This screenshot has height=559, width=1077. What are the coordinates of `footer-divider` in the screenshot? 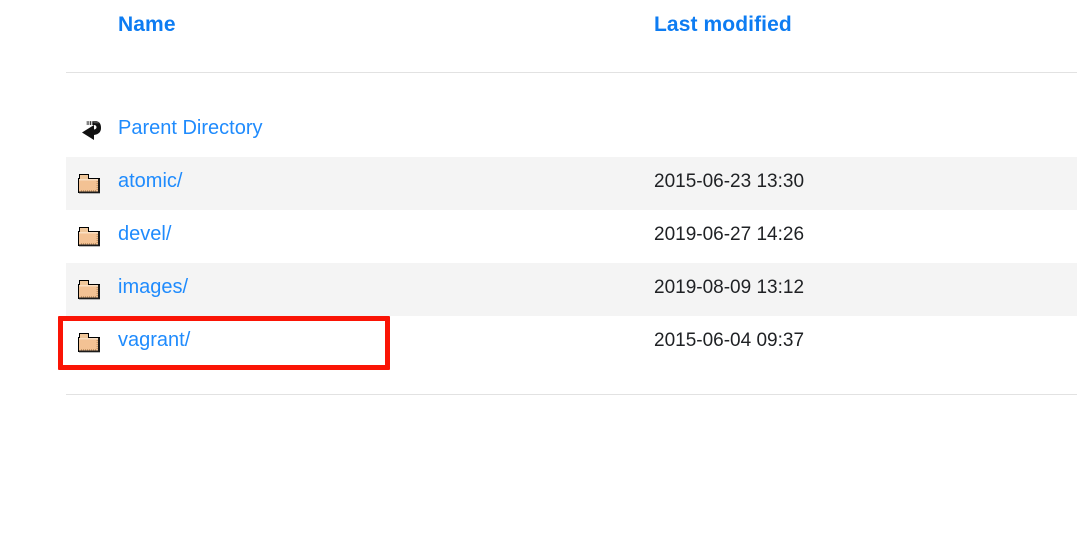 It's located at (571, 394).